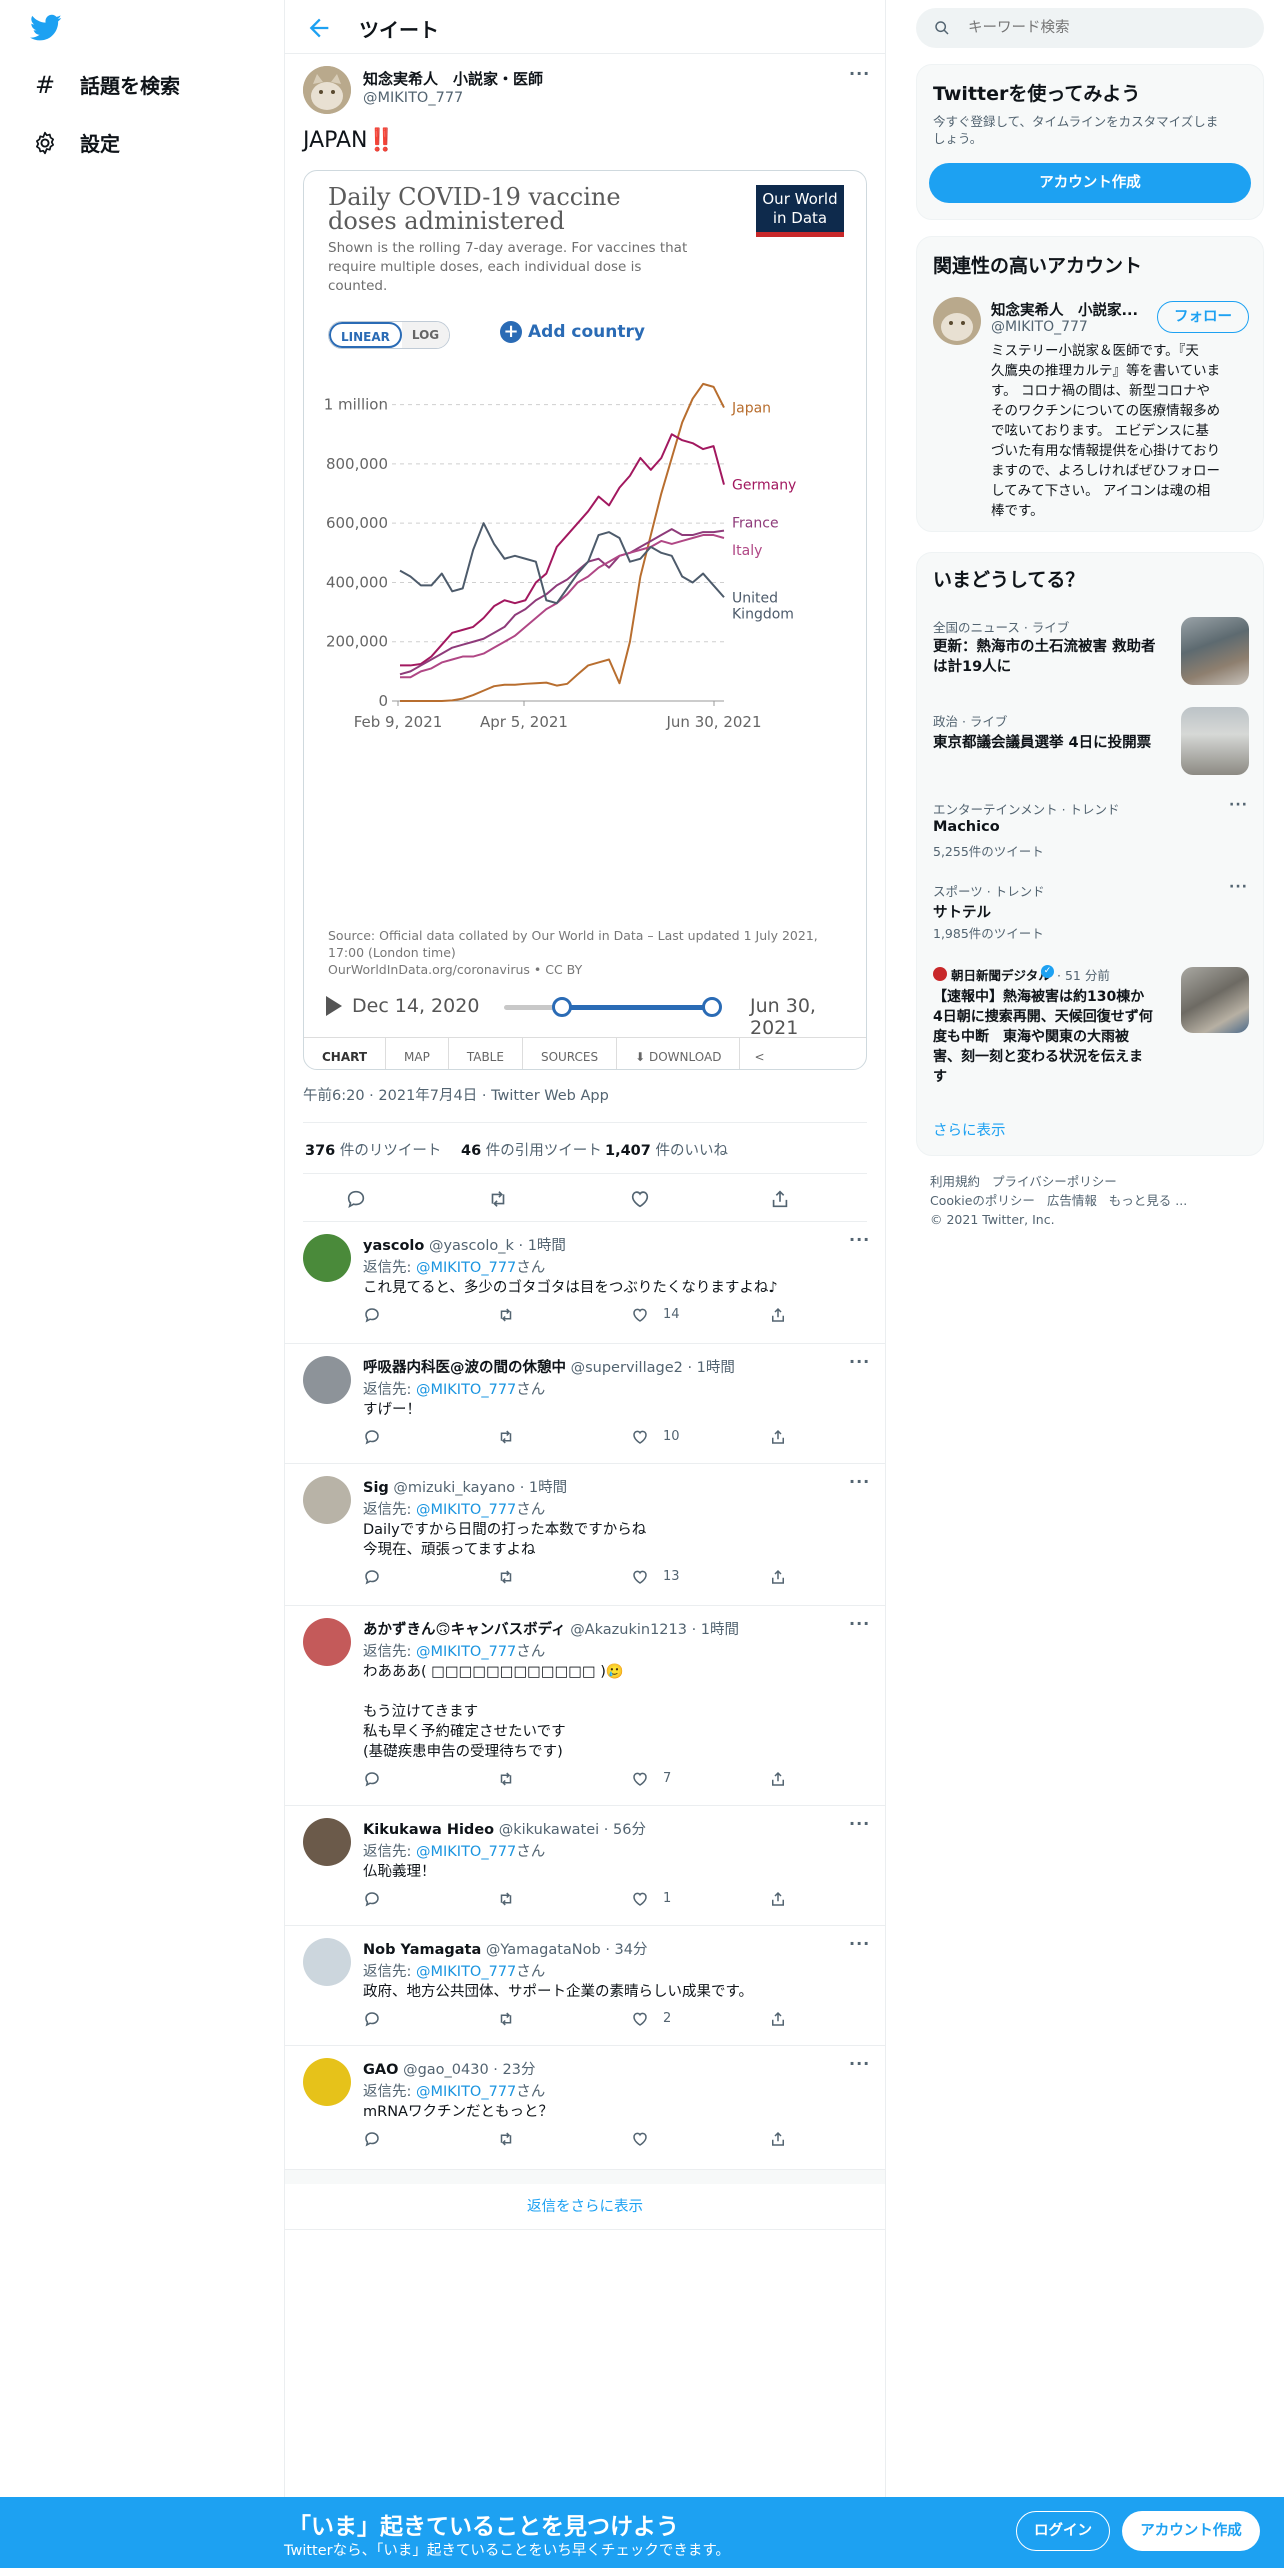  What do you see at coordinates (800, 211) in the screenshot?
I see `owid-logo: Our World in Data` at bounding box center [800, 211].